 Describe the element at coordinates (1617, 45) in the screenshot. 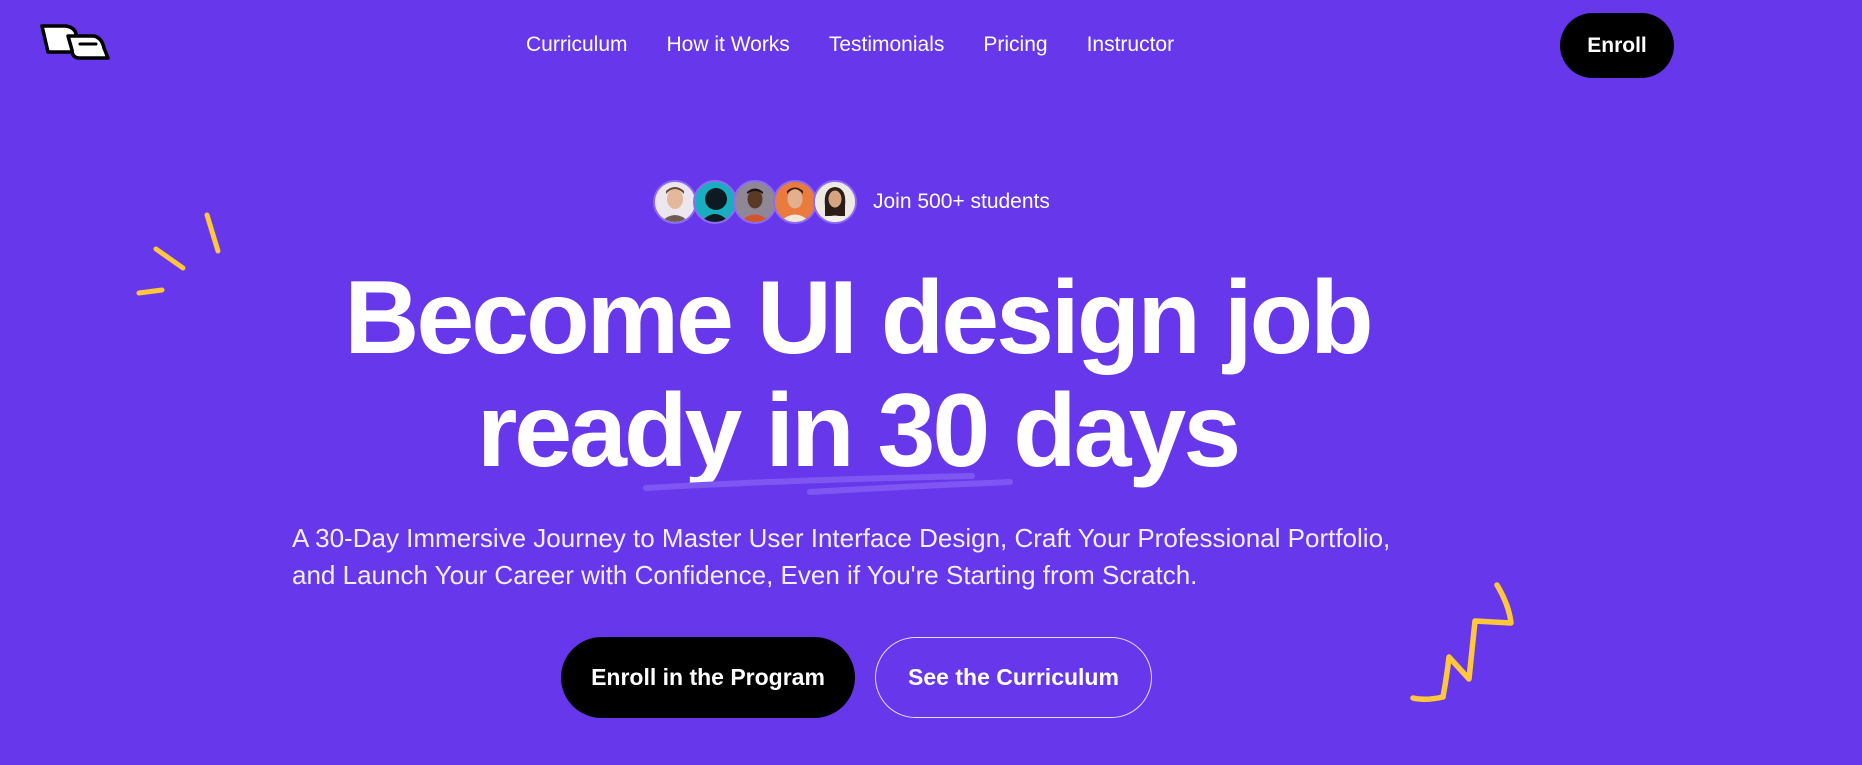

I see `enroll-button: Enroll` at that location.